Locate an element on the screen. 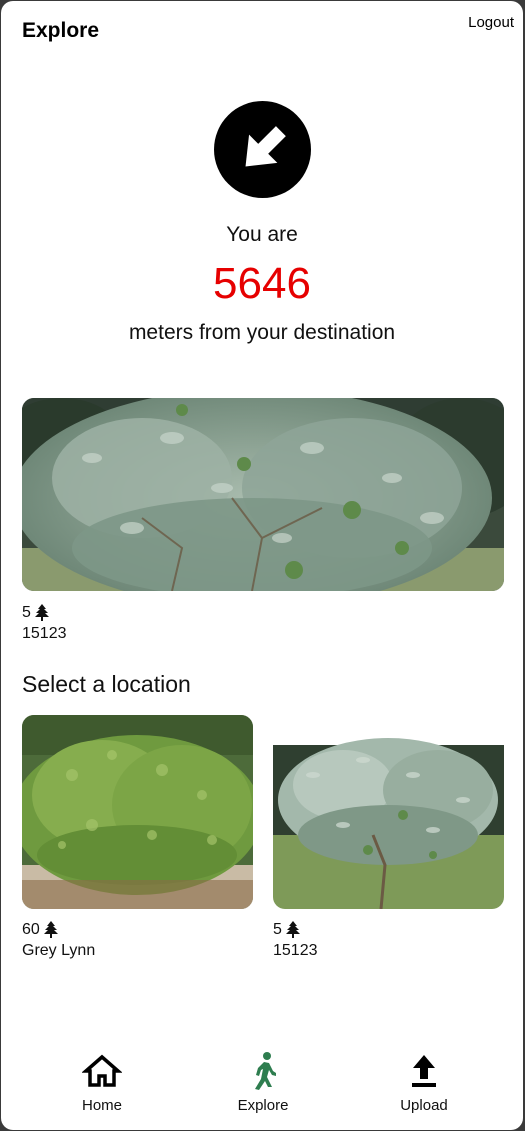  nav-label: Upload is located at coordinates (424, 1105).